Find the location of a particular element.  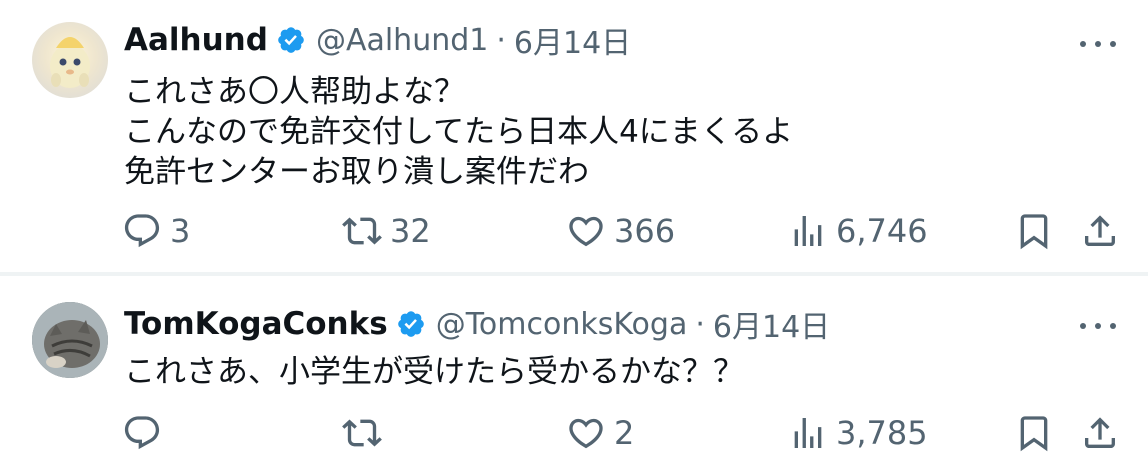

tweet-header: TomKogaConks @TomconksKoga · 6月14日 is located at coordinates (477, 324).